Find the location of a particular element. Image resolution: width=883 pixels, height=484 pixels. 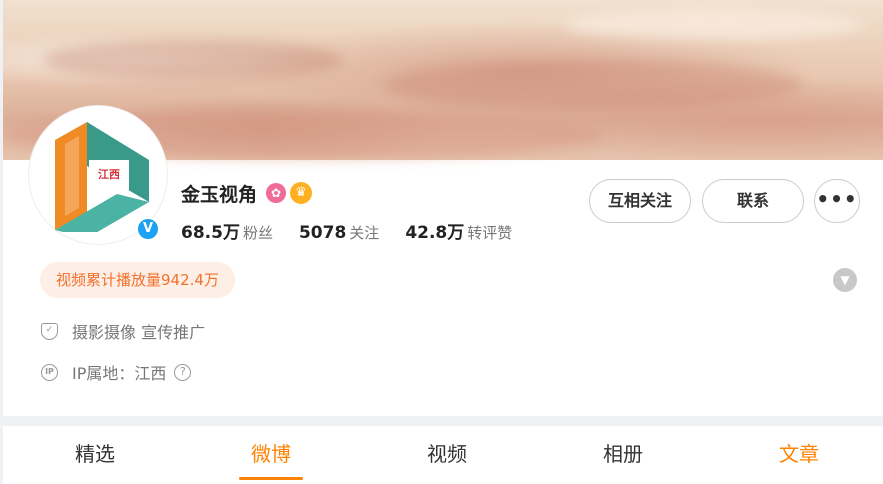

help-icon: ? is located at coordinates (183, 372).